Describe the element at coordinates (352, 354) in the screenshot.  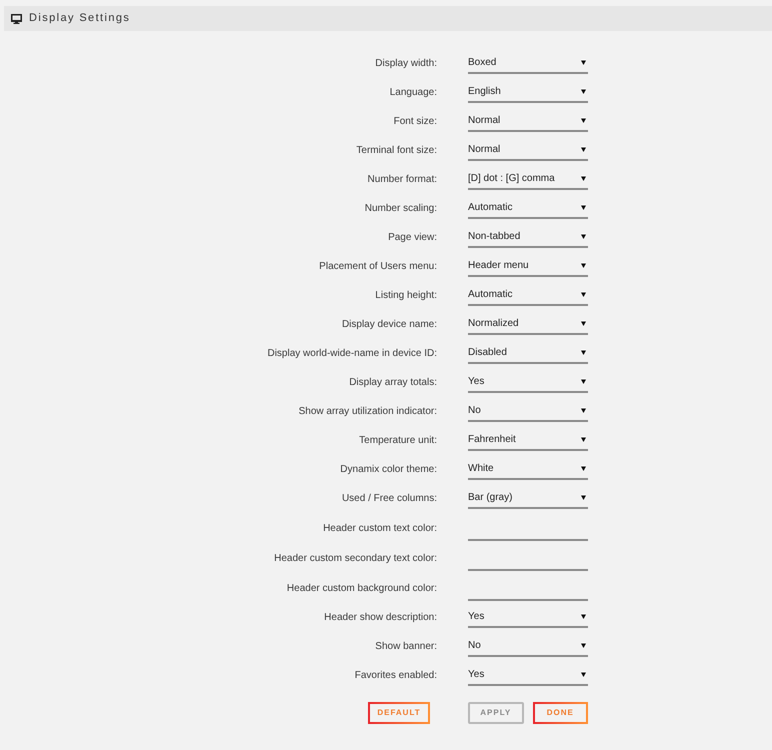
I see `setting-label: Display world-wide-name in device ID:` at that location.